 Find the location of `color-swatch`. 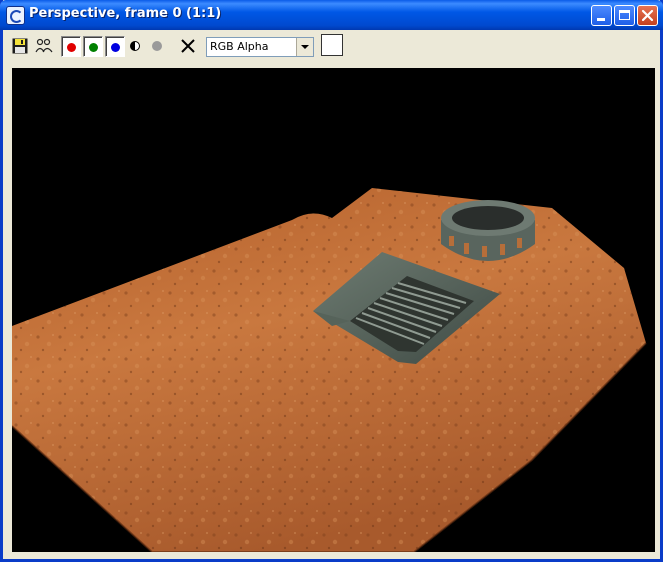

color-swatch is located at coordinates (332, 45).